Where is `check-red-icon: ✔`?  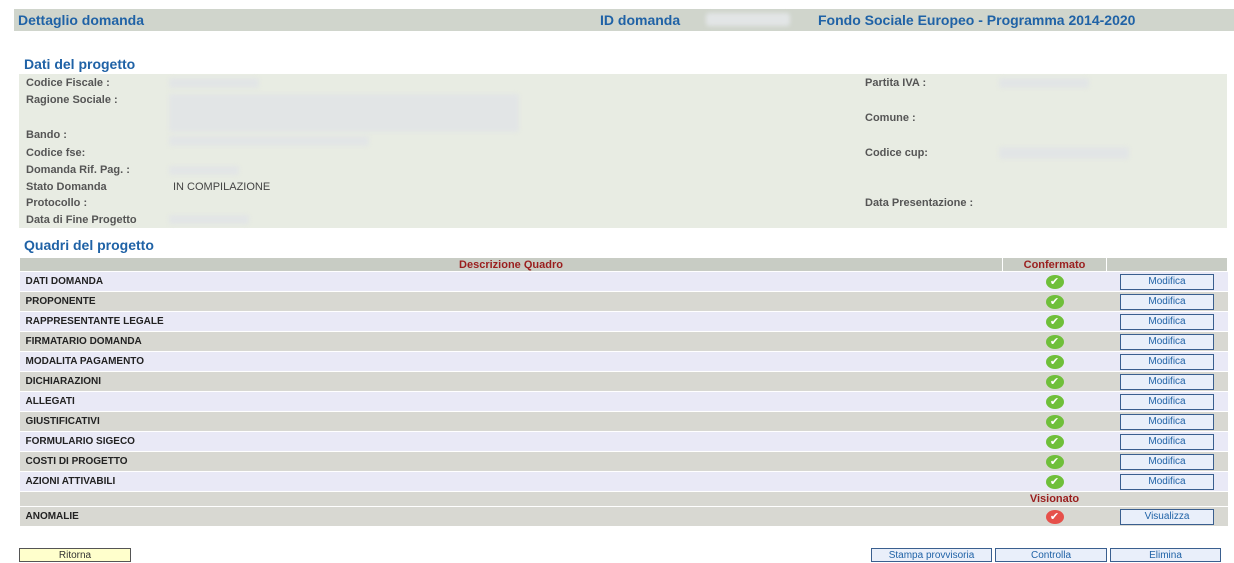 check-red-icon: ✔ is located at coordinates (1054, 516).